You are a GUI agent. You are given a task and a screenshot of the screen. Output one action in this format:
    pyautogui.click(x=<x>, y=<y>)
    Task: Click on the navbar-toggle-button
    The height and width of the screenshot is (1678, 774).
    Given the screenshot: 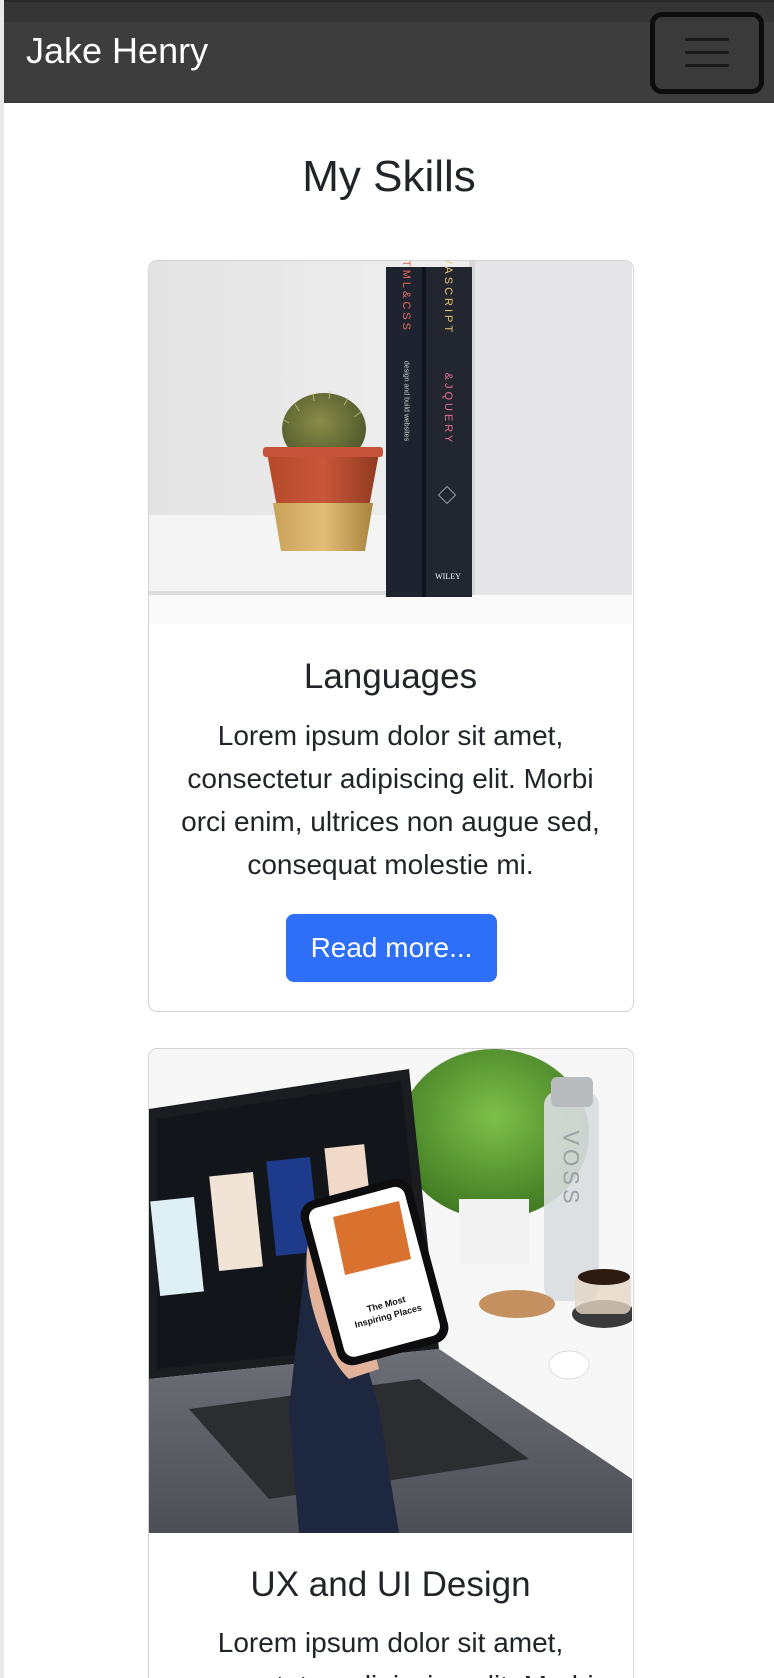 What is the action you would take?
    pyautogui.click(x=707, y=53)
    